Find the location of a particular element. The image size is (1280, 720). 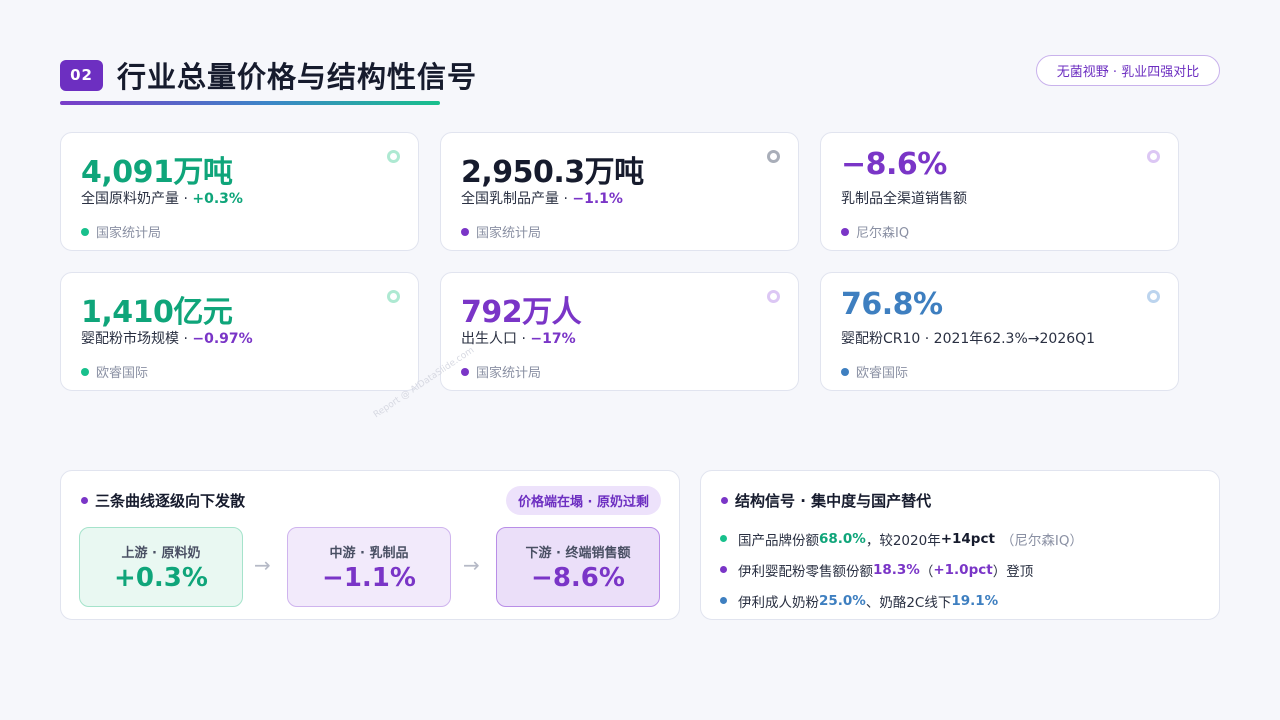

metric-card-cr10: 76.8% 婴配粉CR10 · 2021年62.3%→2026Q1 欧睿国际 is located at coordinates (999, 331).